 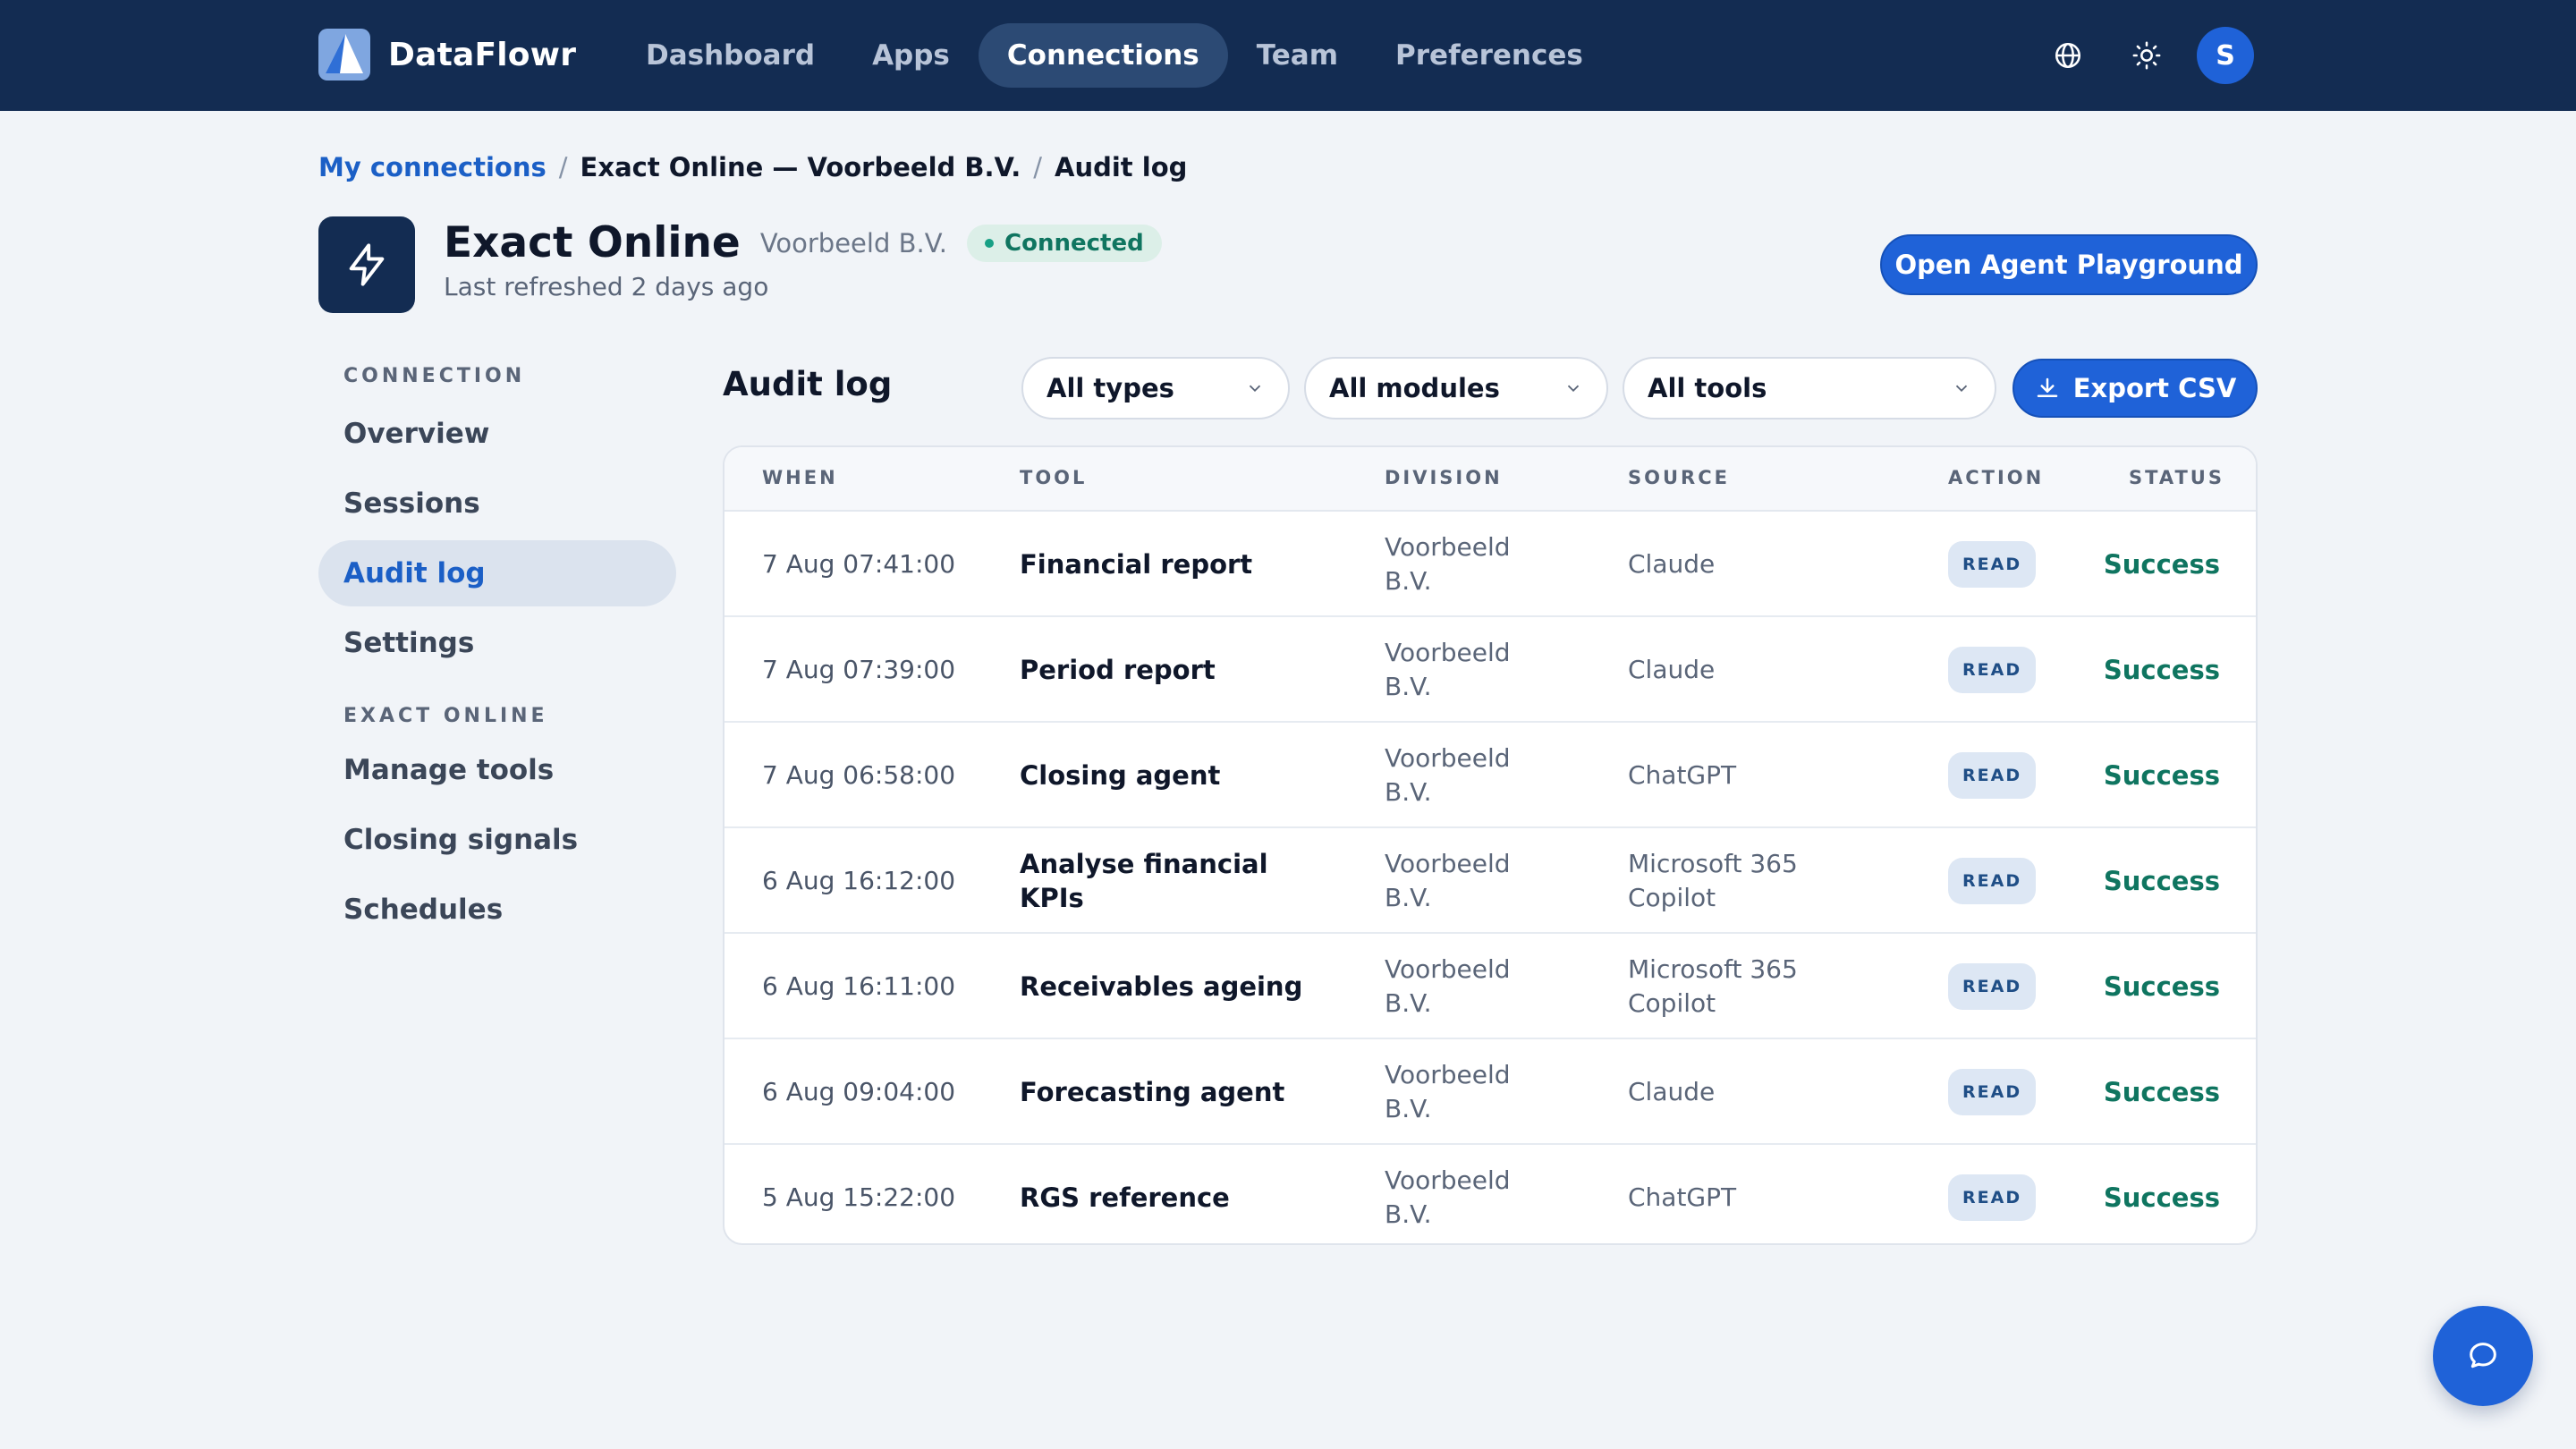 I want to click on filter-tools-select: All tools, so click(x=1809, y=388).